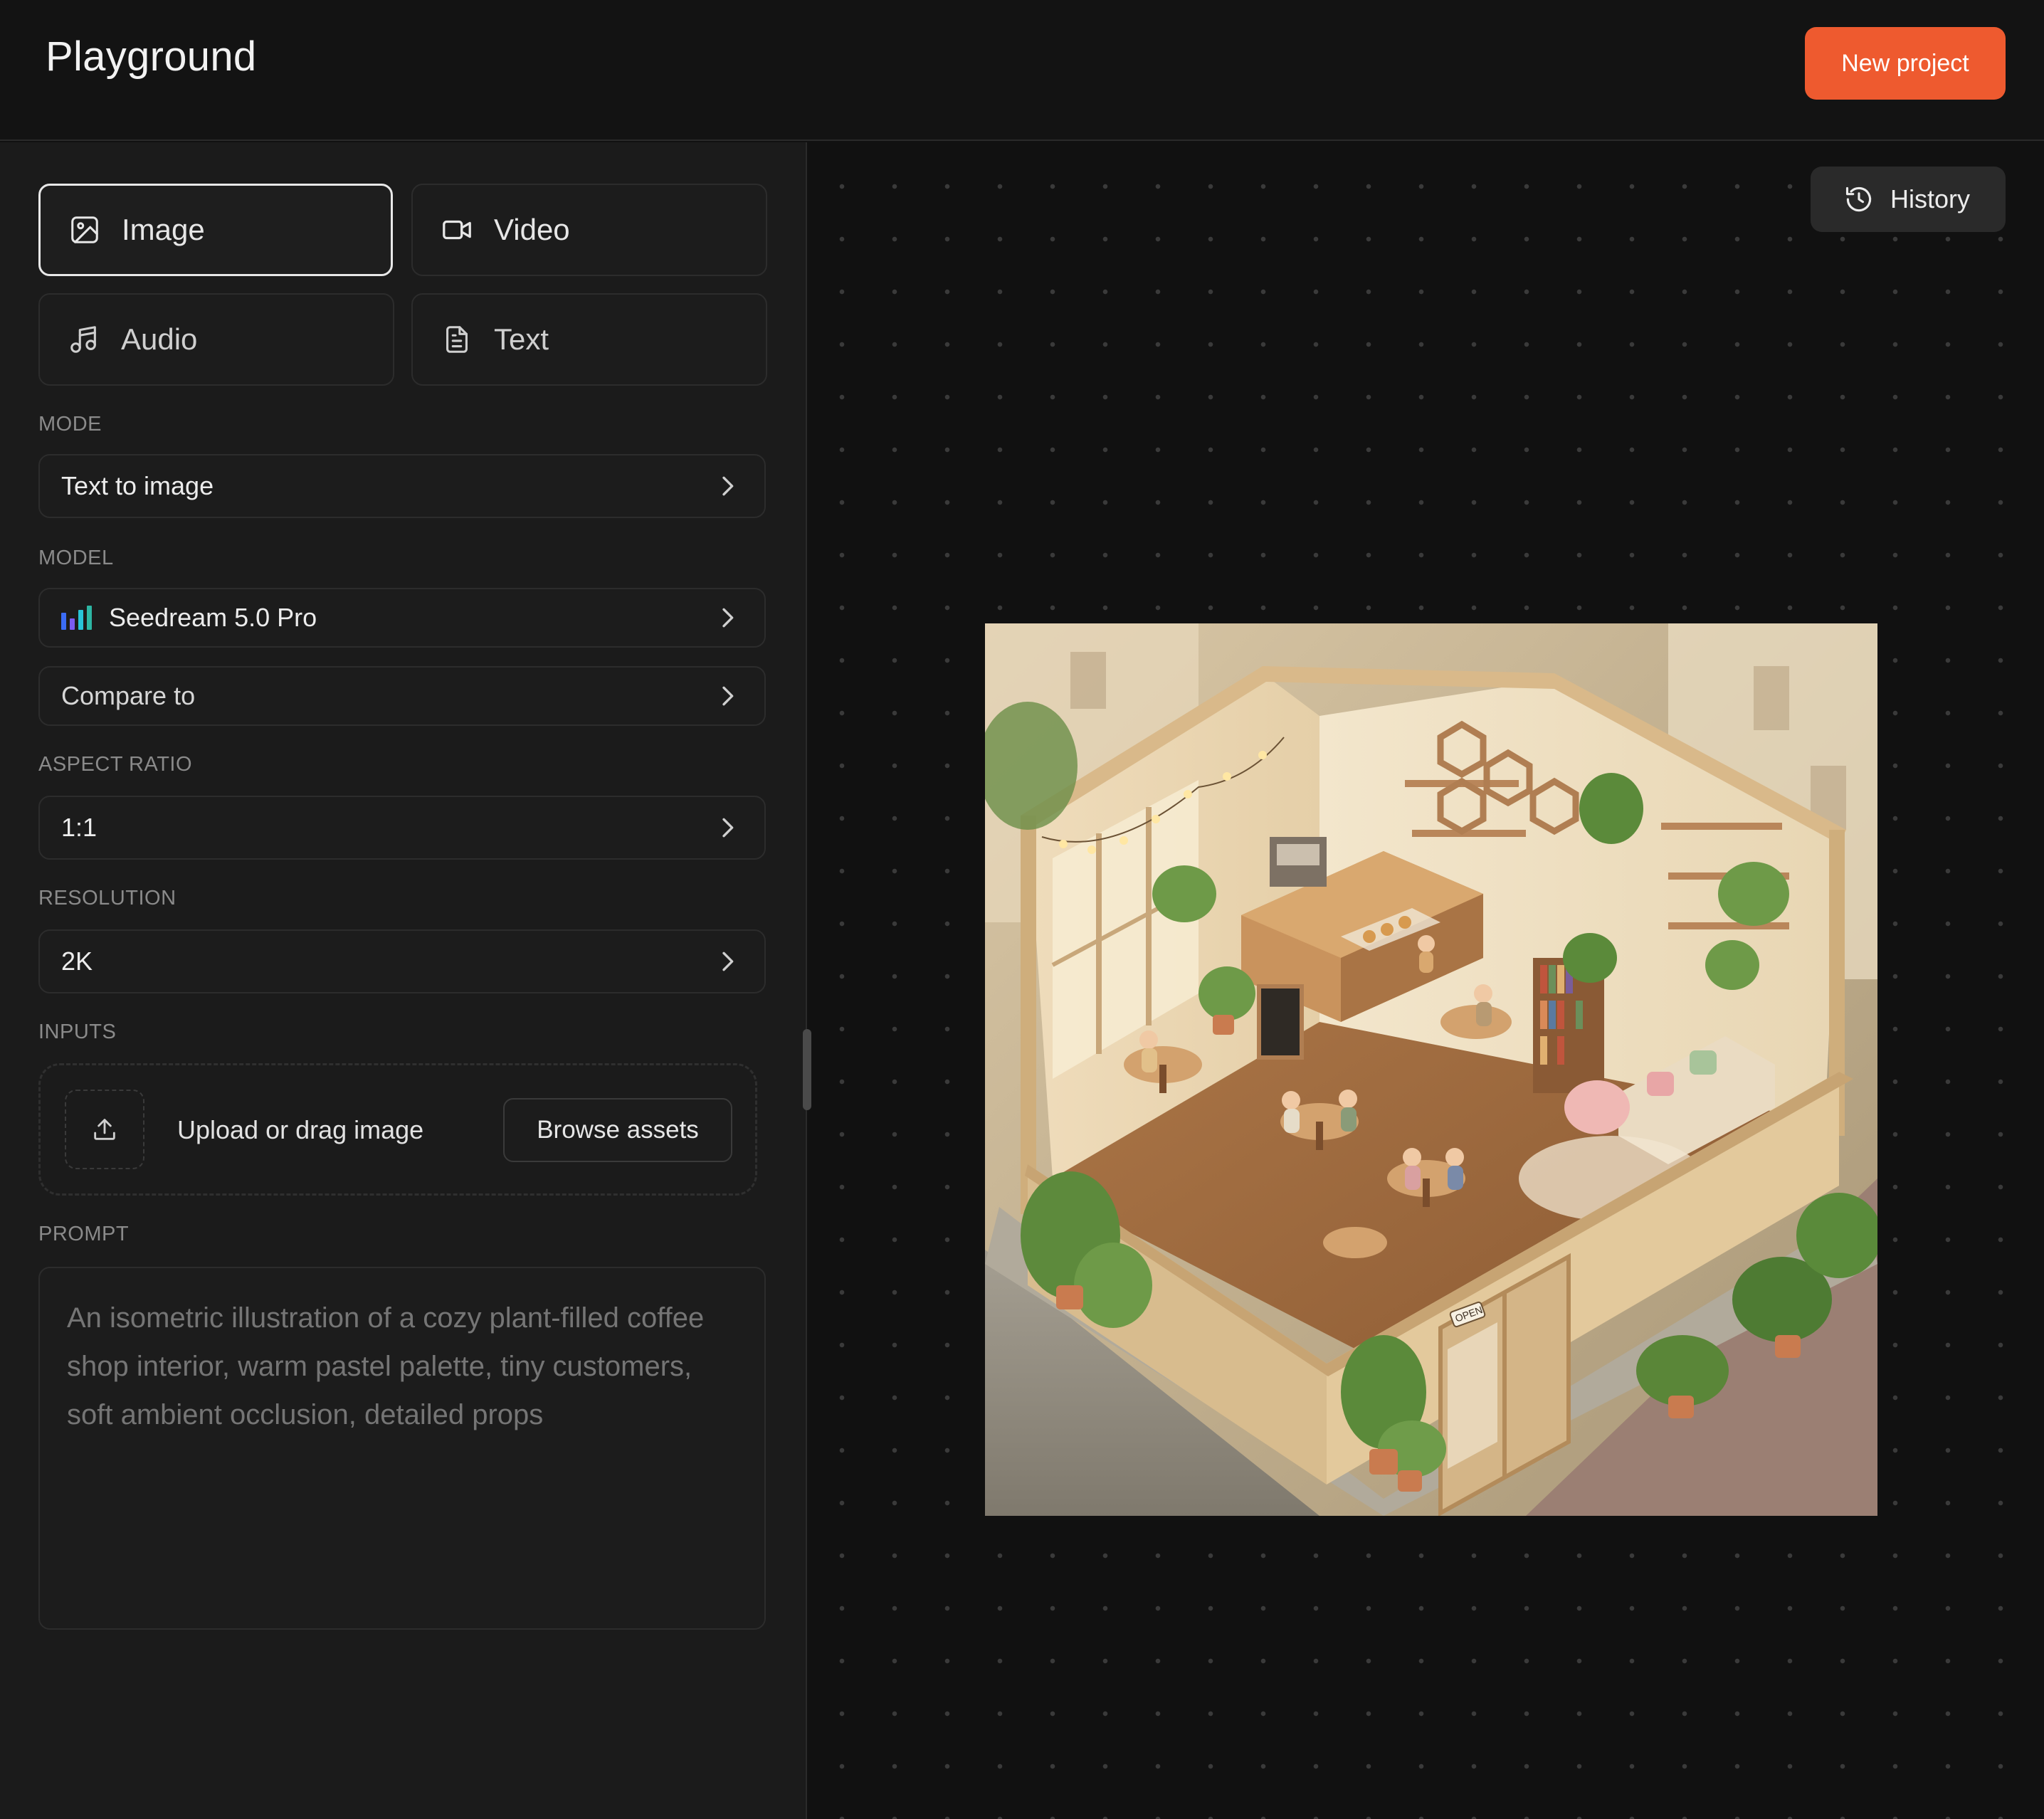  Describe the element at coordinates (216, 339) in the screenshot. I see `type-tab-audio: Audio` at that location.